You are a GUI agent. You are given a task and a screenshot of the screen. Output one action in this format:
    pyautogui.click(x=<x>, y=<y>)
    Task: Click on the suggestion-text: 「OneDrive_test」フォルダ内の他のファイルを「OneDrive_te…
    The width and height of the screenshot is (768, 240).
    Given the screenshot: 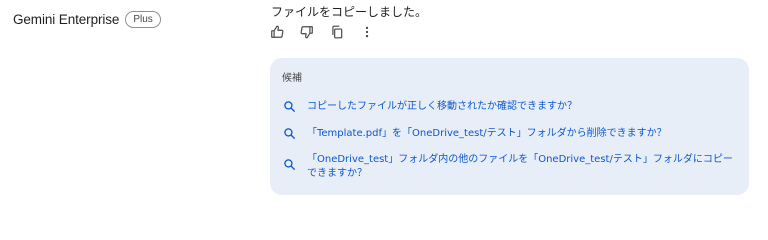 What is the action you would take?
    pyautogui.click(x=520, y=166)
    